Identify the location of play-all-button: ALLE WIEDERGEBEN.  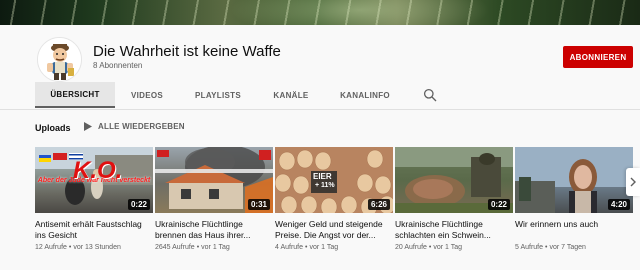
(134, 126).